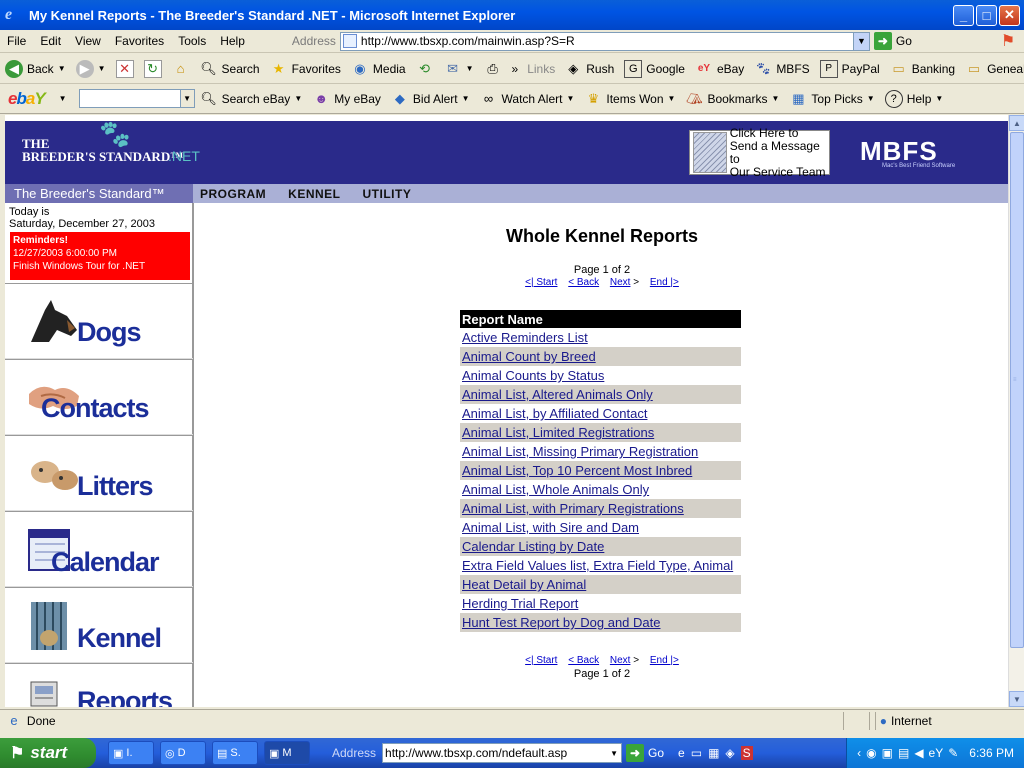 This screenshot has height=768, width=1024. Describe the element at coordinates (936, 753) in the screenshot. I see `ebay-tray-icon: eY` at that location.